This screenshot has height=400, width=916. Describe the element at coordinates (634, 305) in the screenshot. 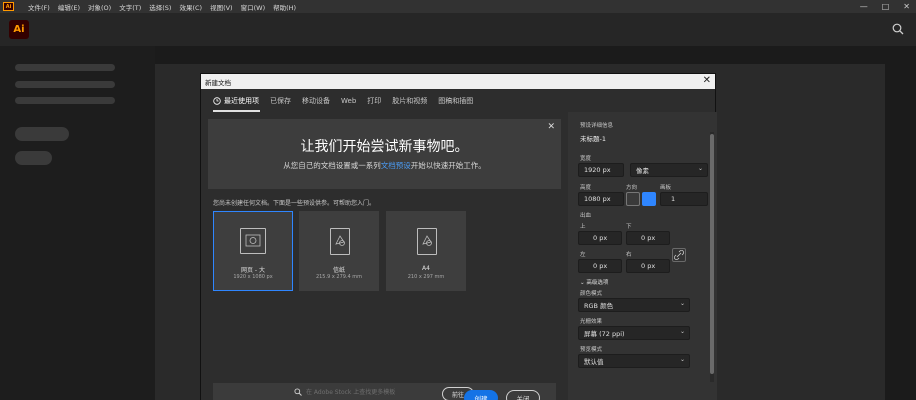

I see `color-mode-select: RGB 颜色 ⌄` at that location.